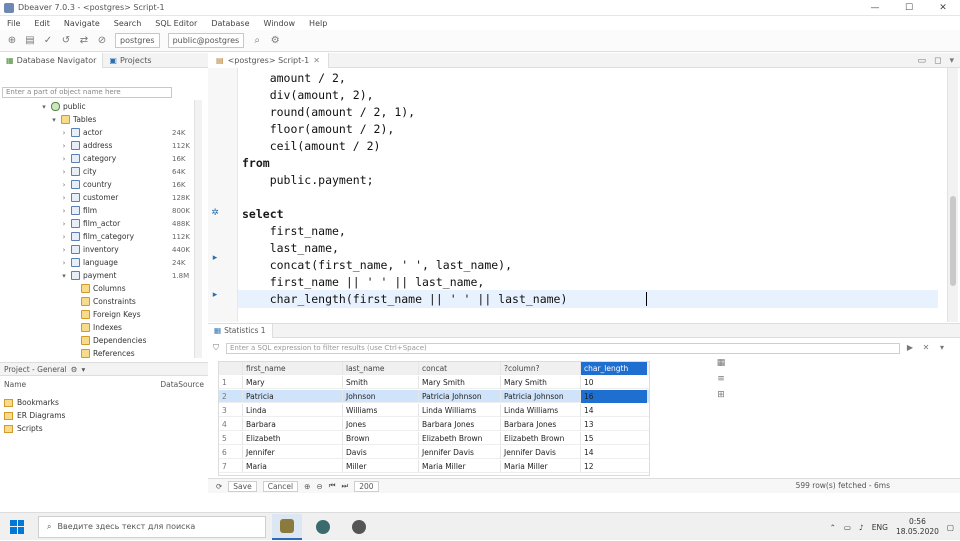  I want to click on save-button: Save, so click(242, 486).